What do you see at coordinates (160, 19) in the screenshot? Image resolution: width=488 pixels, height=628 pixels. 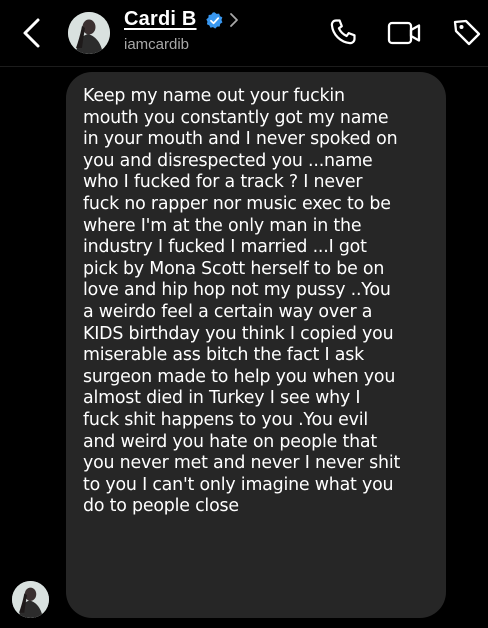 I see `contact-name: Cardi B` at bounding box center [160, 19].